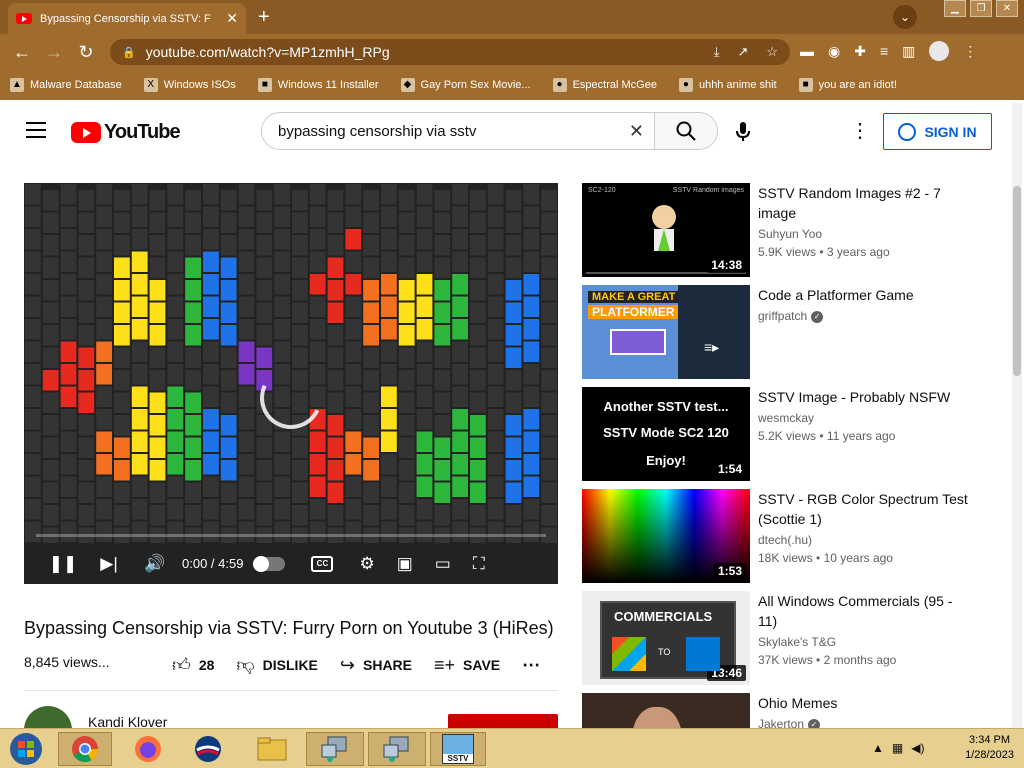  I want to click on start-button, so click(26, 749).